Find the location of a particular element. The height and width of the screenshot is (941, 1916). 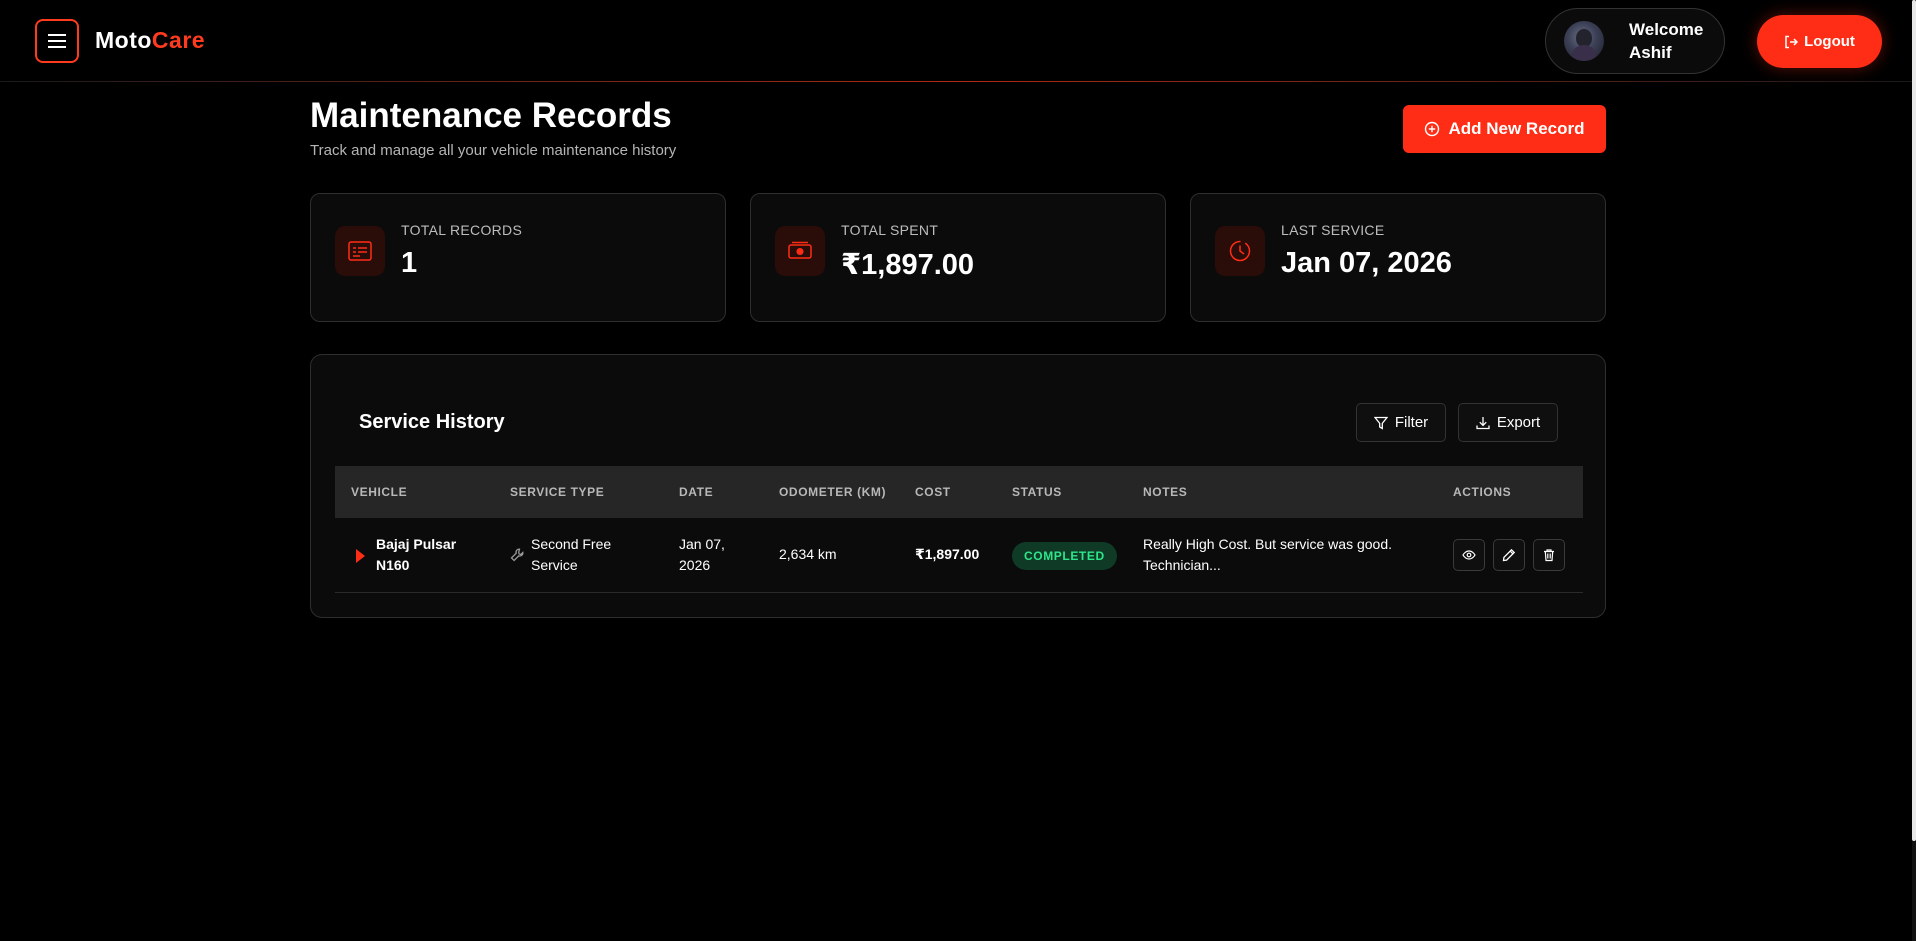

filter-button: Filter is located at coordinates (1401, 422).